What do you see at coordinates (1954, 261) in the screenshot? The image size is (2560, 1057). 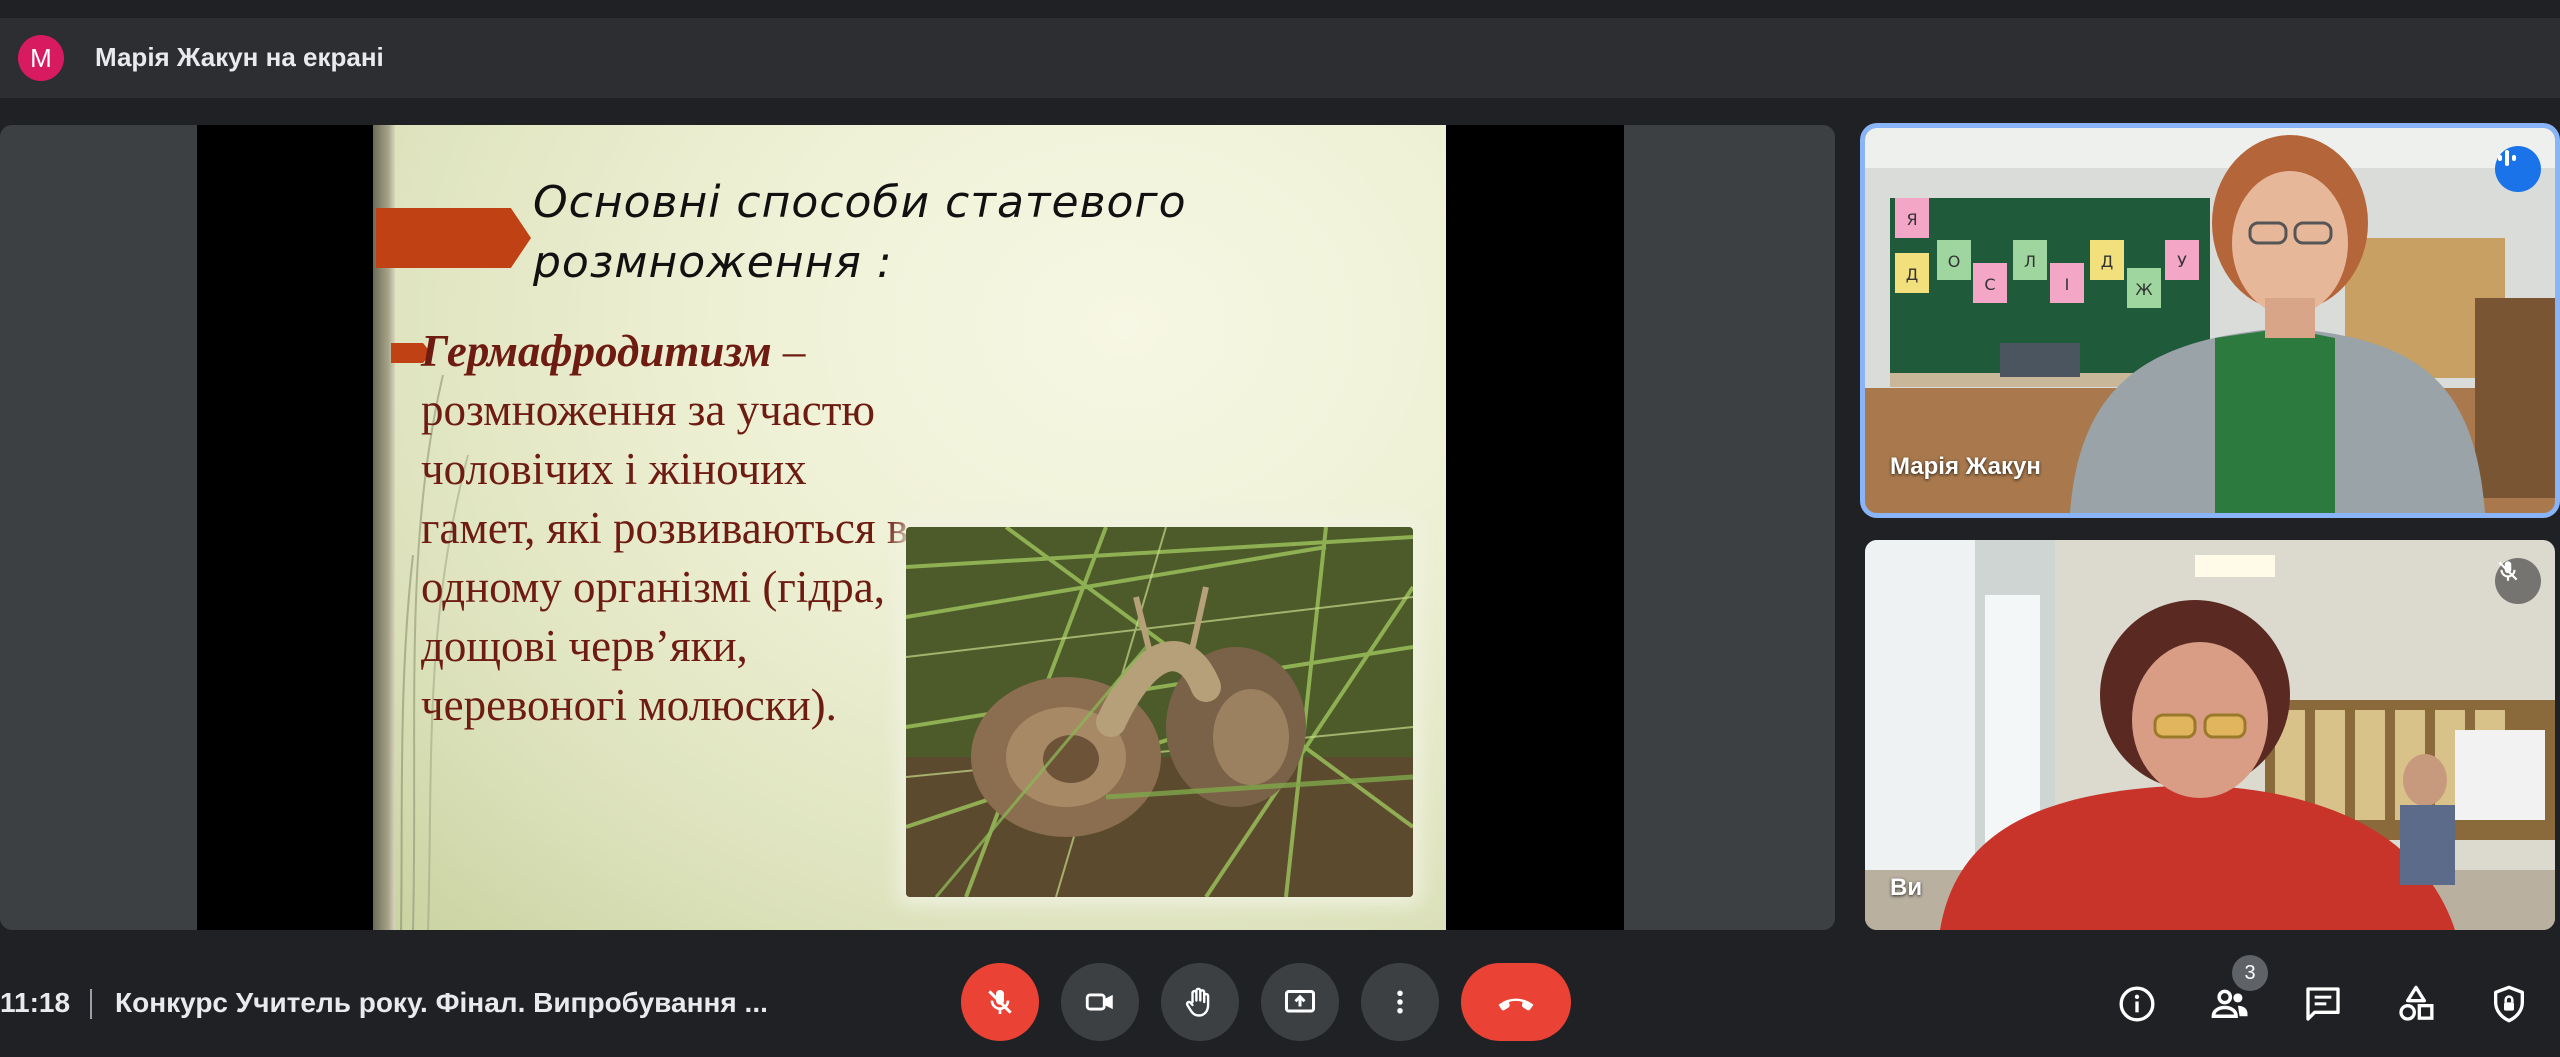 I see `wall-letter: О` at bounding box center [1954, 261].